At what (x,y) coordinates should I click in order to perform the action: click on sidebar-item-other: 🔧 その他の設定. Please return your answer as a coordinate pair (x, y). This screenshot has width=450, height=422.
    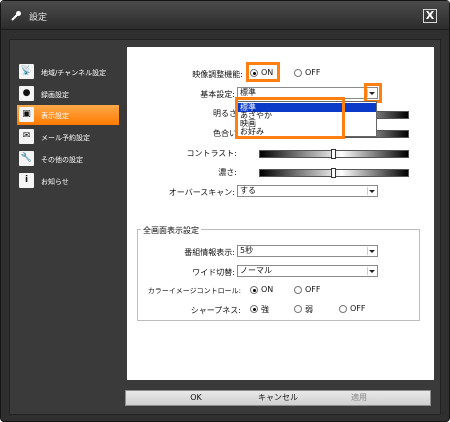
    Looking at the image, I should click on (68, 159).